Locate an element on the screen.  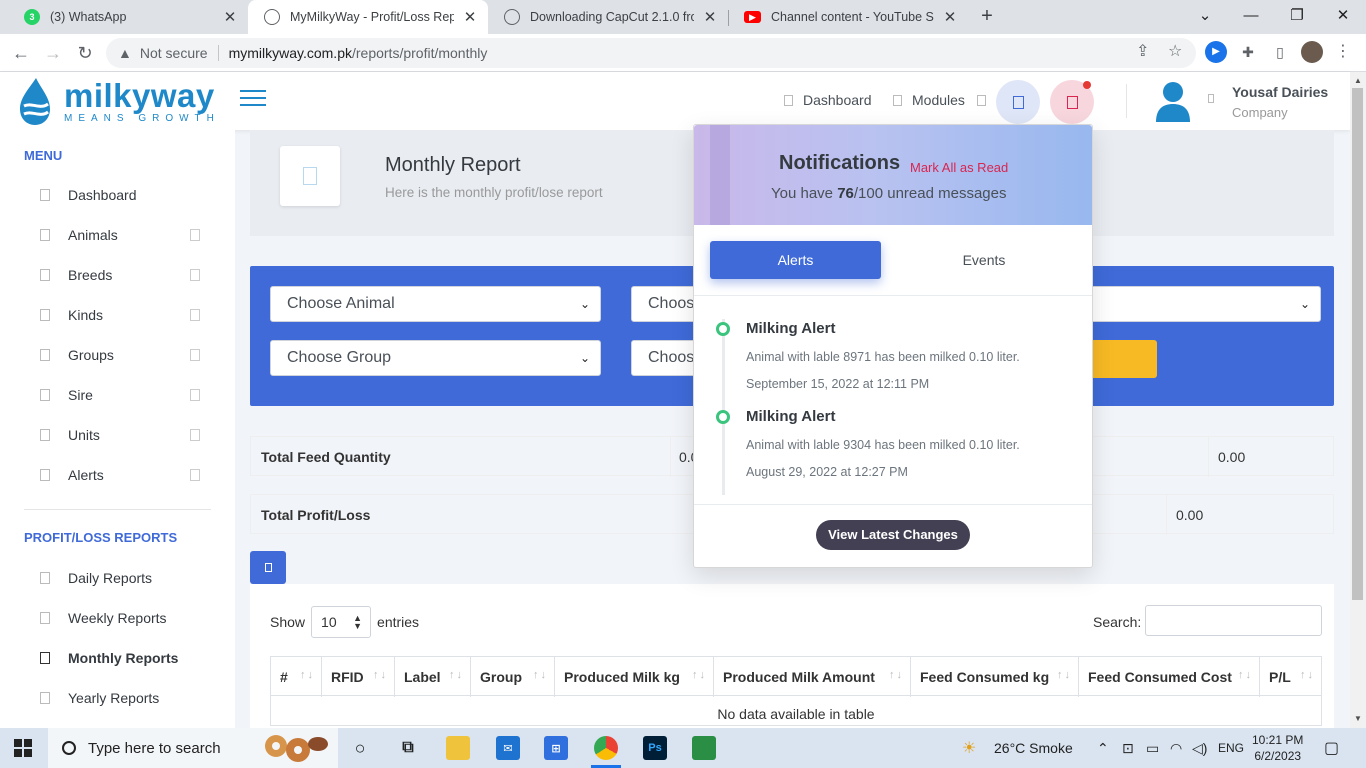
photoshop-icon: Ps is located at coordinates (655, 748).